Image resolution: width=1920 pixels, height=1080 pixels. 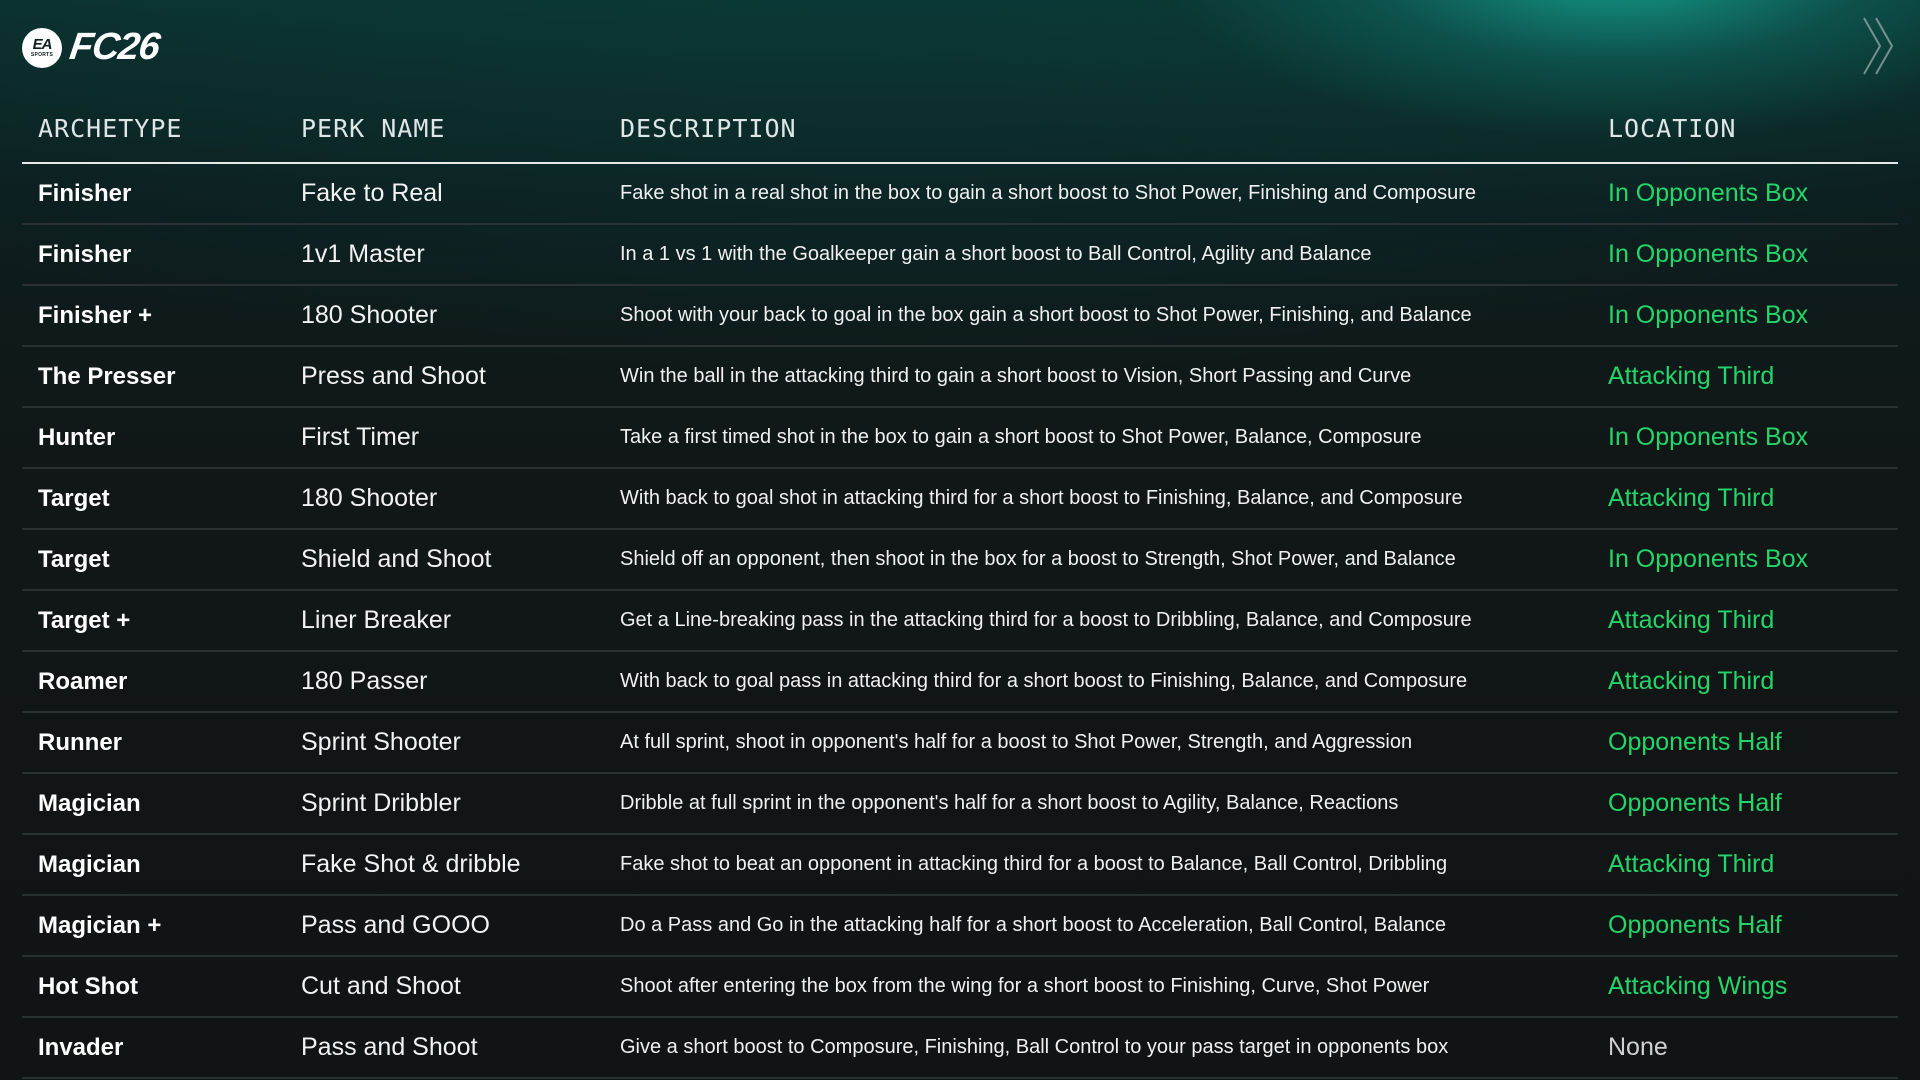 What do you see at coordinates (360, 437) in the screenshot?
I see `perk-name-cell: First Timer` at bounding box center [360, 437].